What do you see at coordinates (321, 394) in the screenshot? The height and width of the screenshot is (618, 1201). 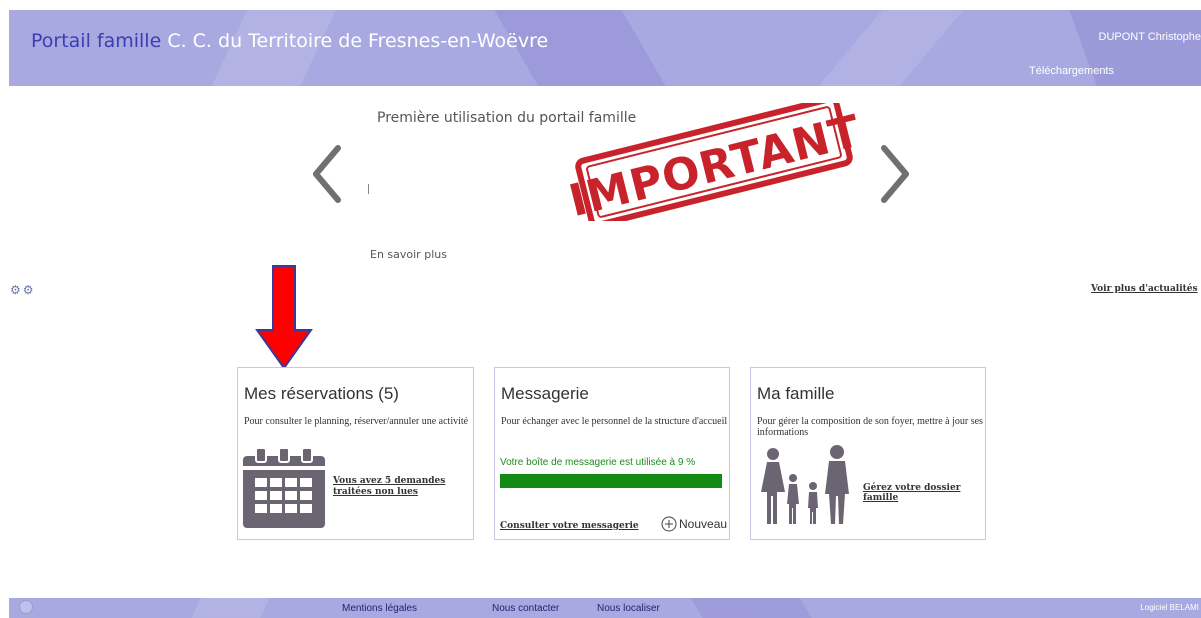 I see `reservations-title: Mes réservations (5)` at bounding box center [321, 394].